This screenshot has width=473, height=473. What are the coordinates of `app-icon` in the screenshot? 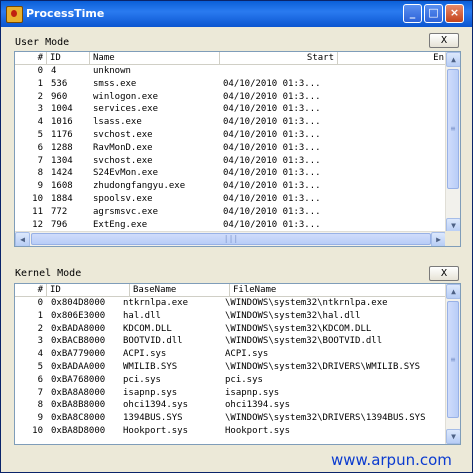 It's located at (14, 14).